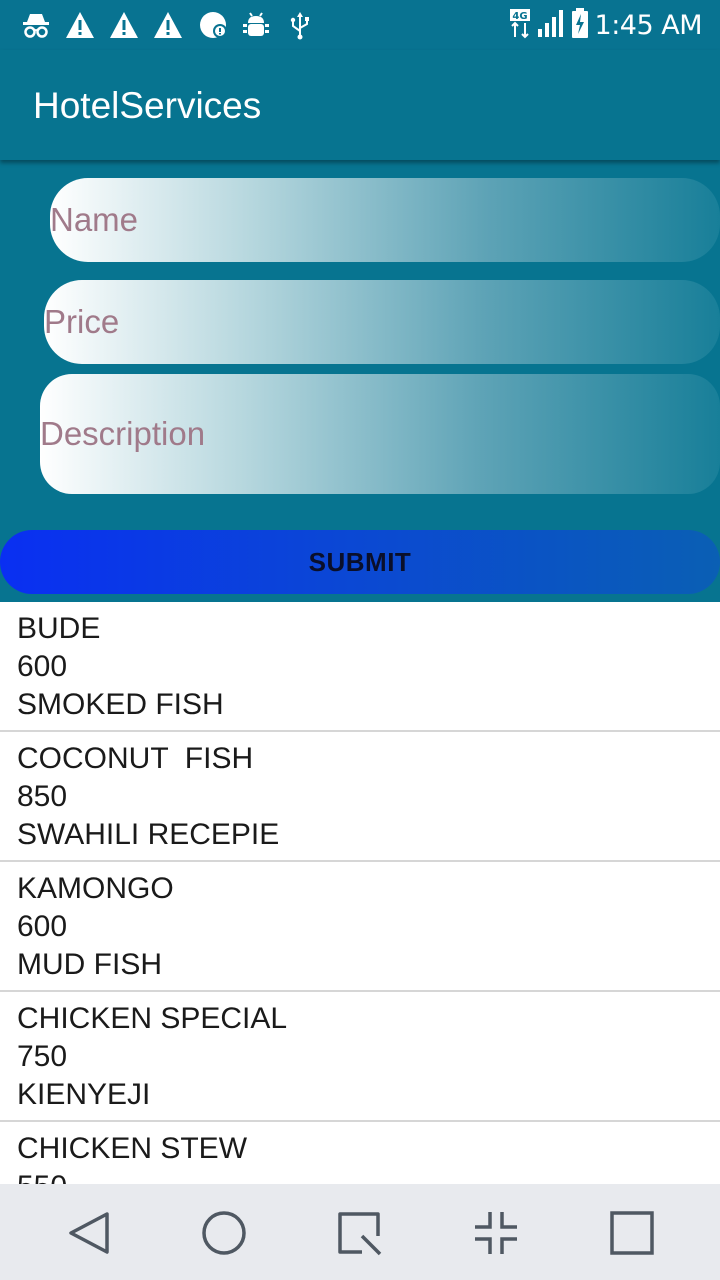 The width and height of the screenshot is (720, 1280). I want to click on submit-label: SUBMIT, so click(360, 561).